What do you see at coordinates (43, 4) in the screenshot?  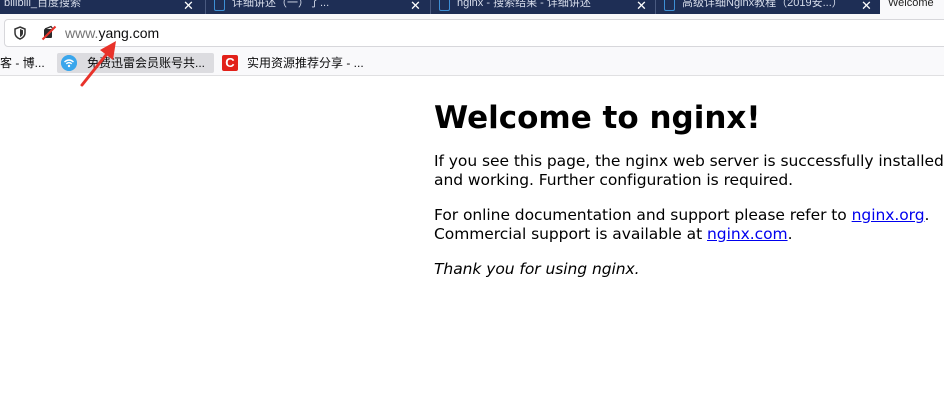 I see `tab-title: bilibili_百度搜索` at bounding box center [43, 4].